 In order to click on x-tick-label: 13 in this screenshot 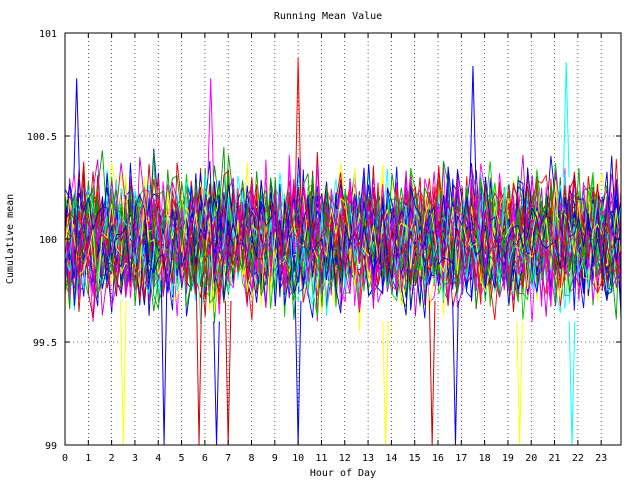, I will do `click(368, 458)`.